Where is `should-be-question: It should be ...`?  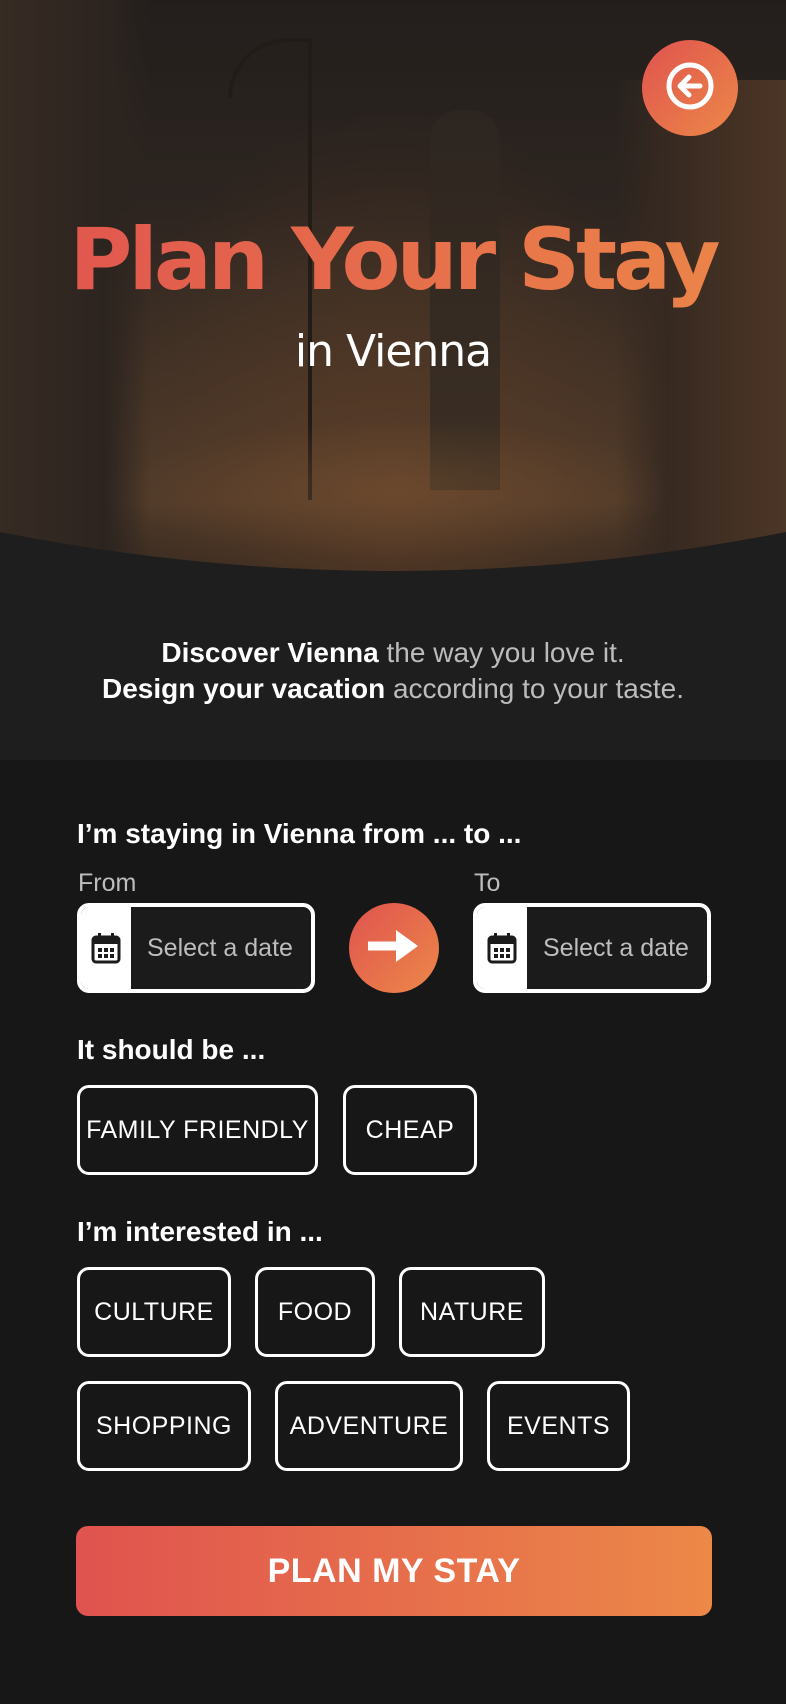
should-be-question: It should be ... is located at coordinates (171, 1049).